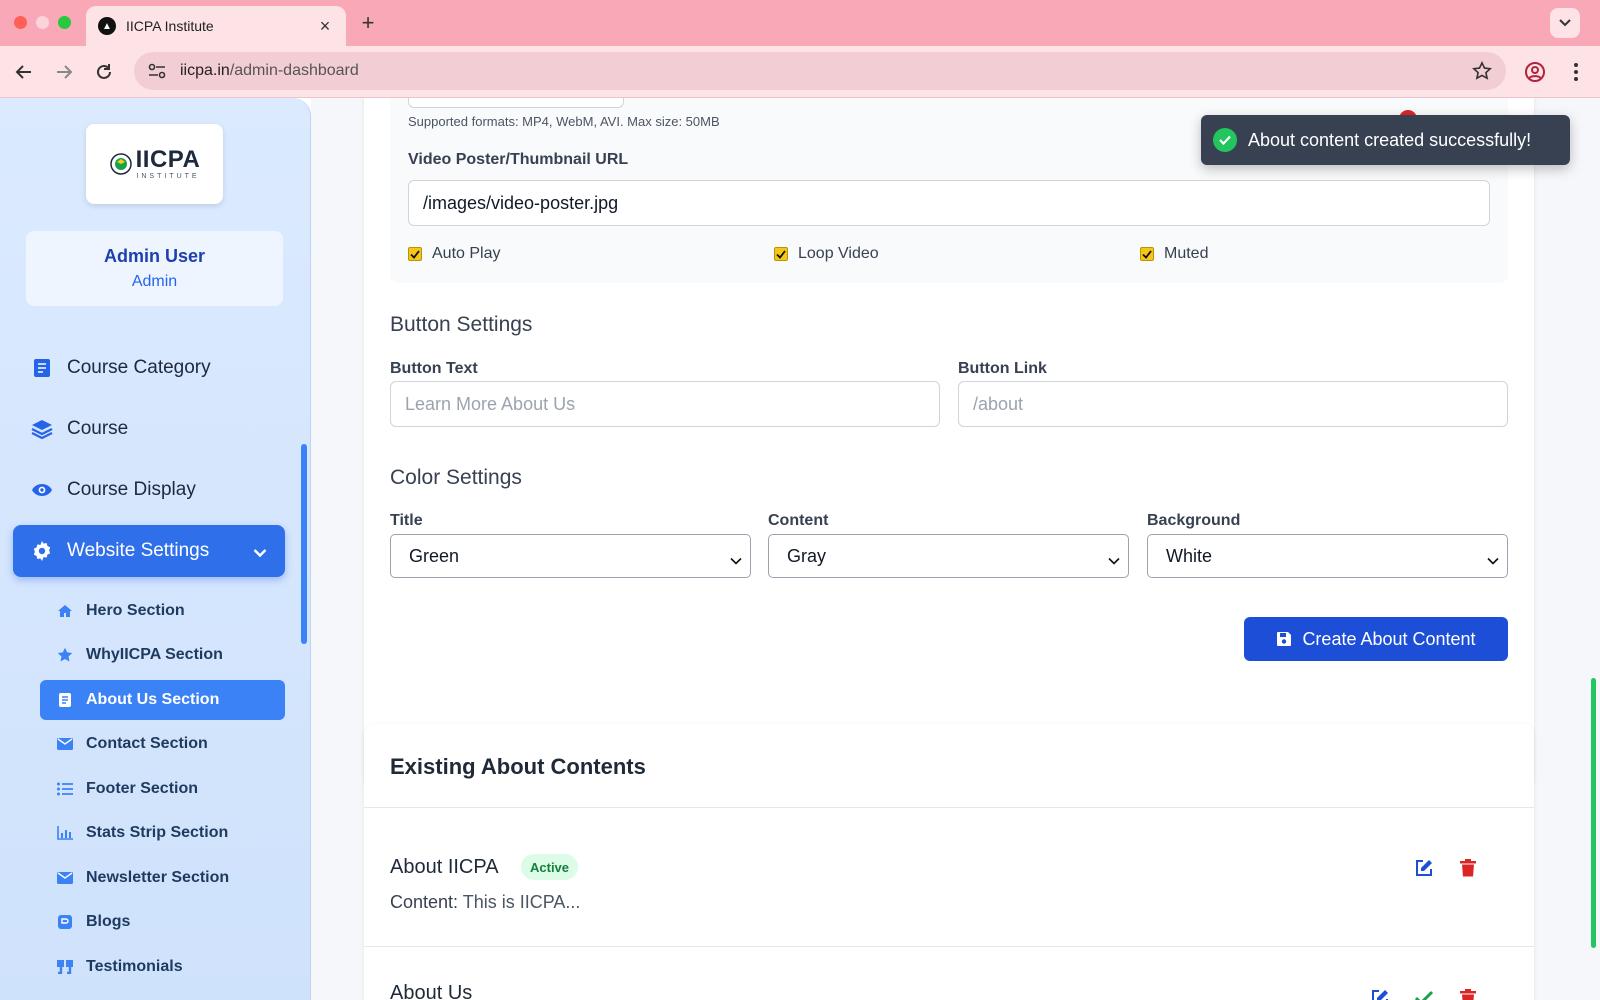 The image size is (1600, 1000). I want to click on browser-menu-icon, so click(1576, 72).